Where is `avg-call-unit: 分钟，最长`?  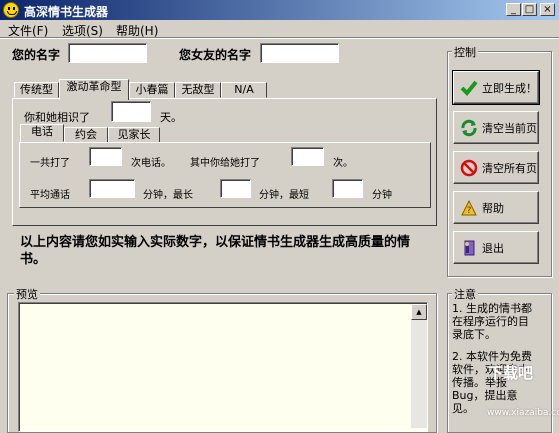
avg-call-unit: 分钟，最长 is located at coordinates (168, 195).